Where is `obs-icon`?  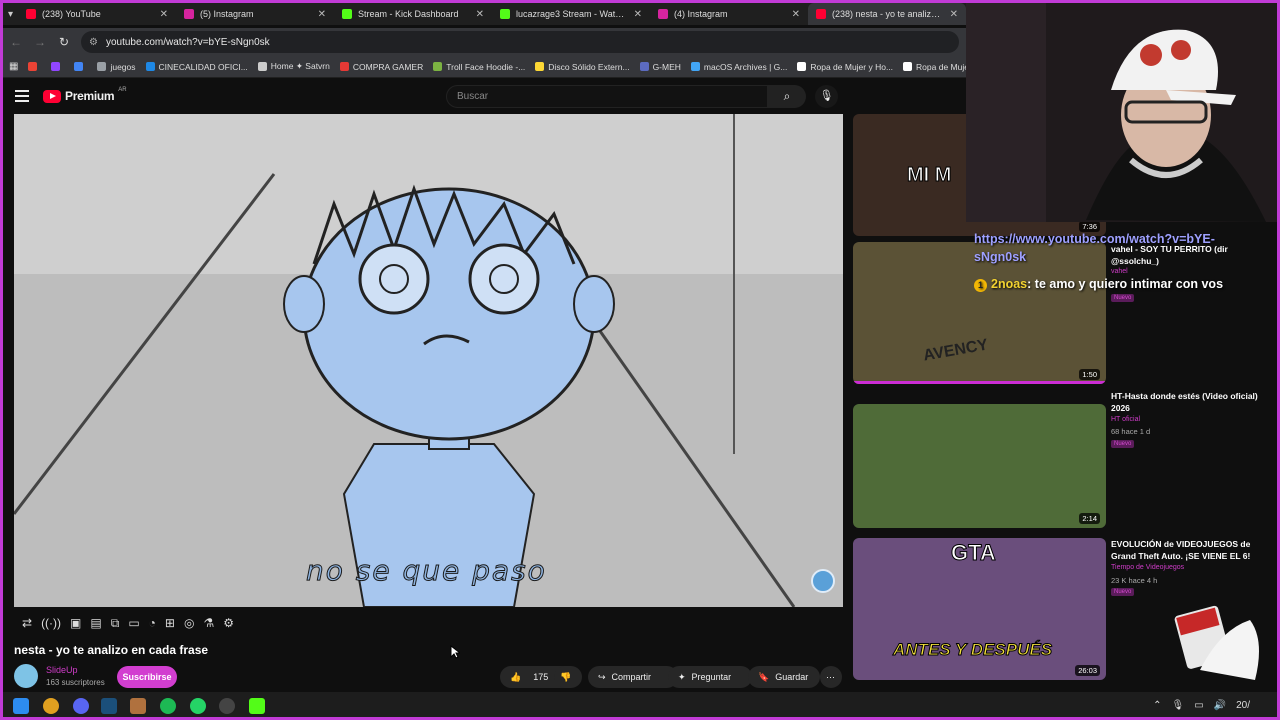
obs-icon is located at coordinates (227, 706).